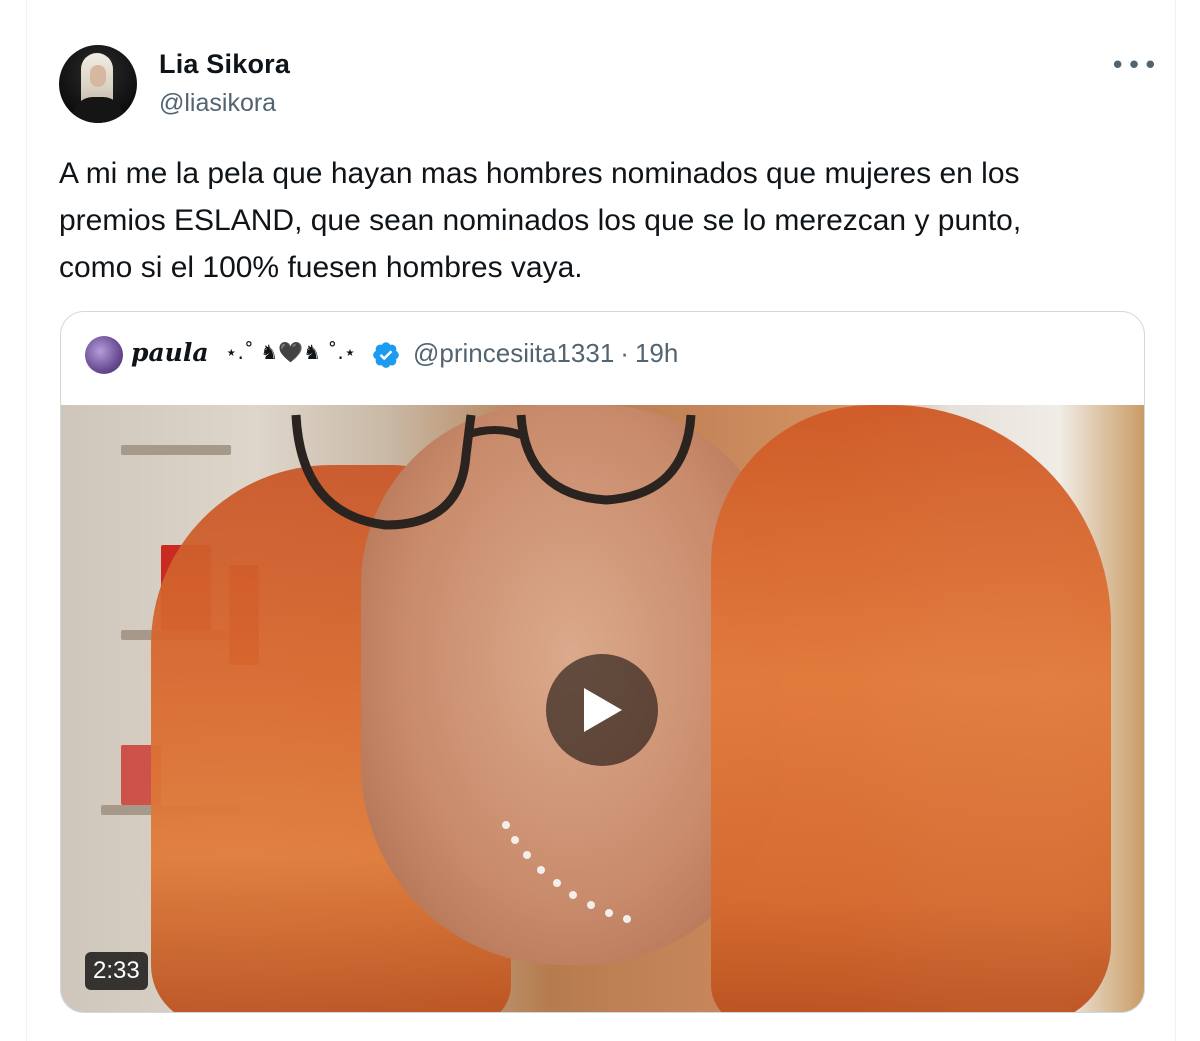 The image size is (1200, 1041). What do you see at coordinates (224, 64) in the screenshot?
I see `author-name: Lia Sikora` at bounding box center [224, 64].